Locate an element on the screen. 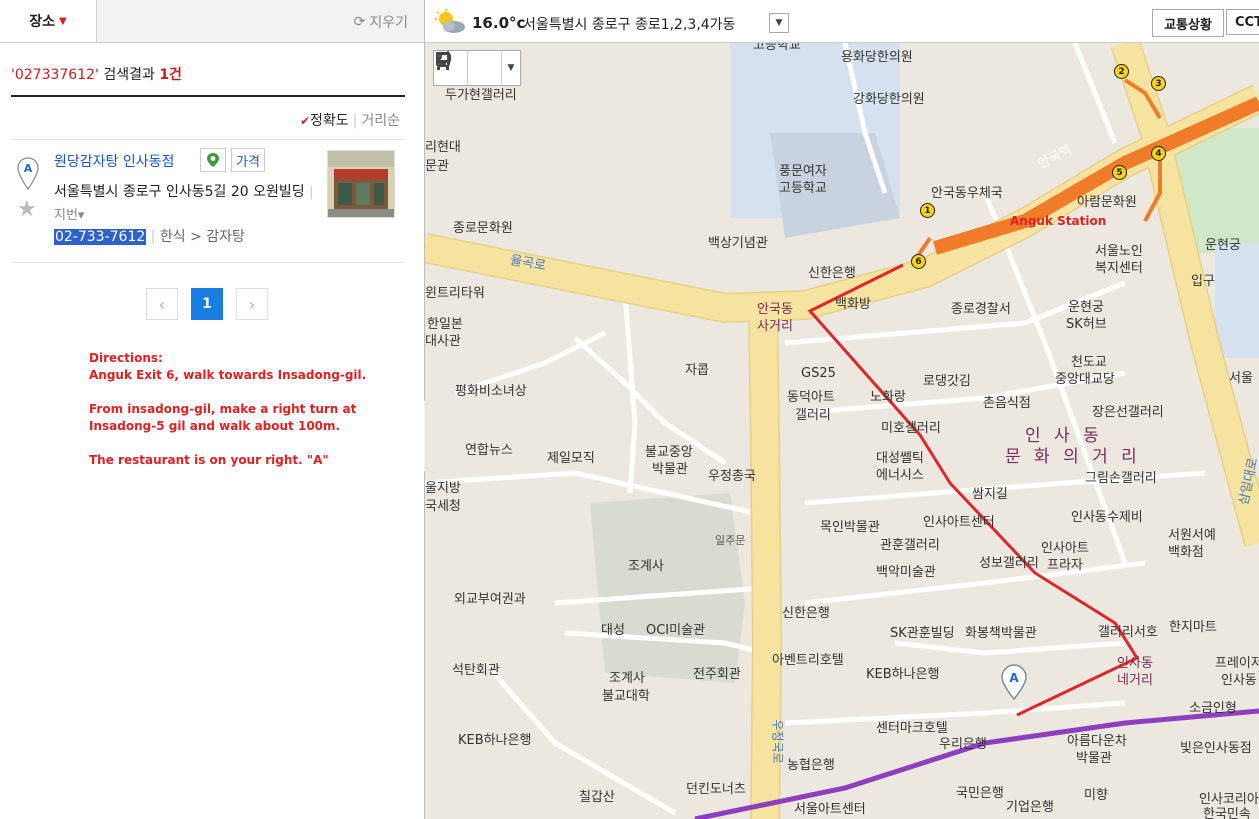  map-place-label: 한지마트 is located at coordinates (1193, 627).